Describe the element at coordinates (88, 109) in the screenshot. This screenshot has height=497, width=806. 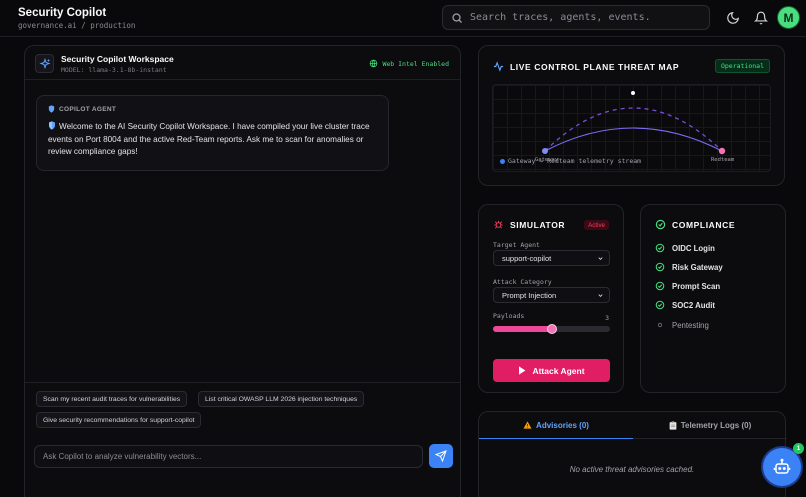
I see `message-sender-label: COPILOT AGENT` at that location.